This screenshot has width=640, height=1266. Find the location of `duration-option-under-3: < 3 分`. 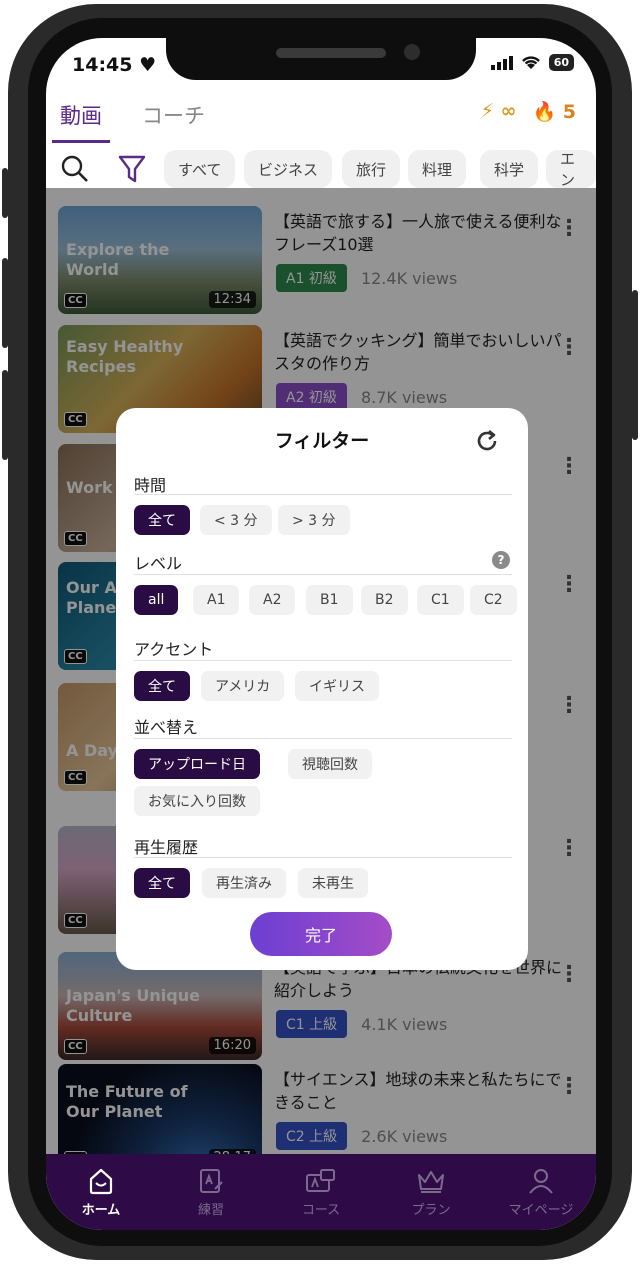

duration-option-under-3: < 3 分 is located at coordinates (236, 520).